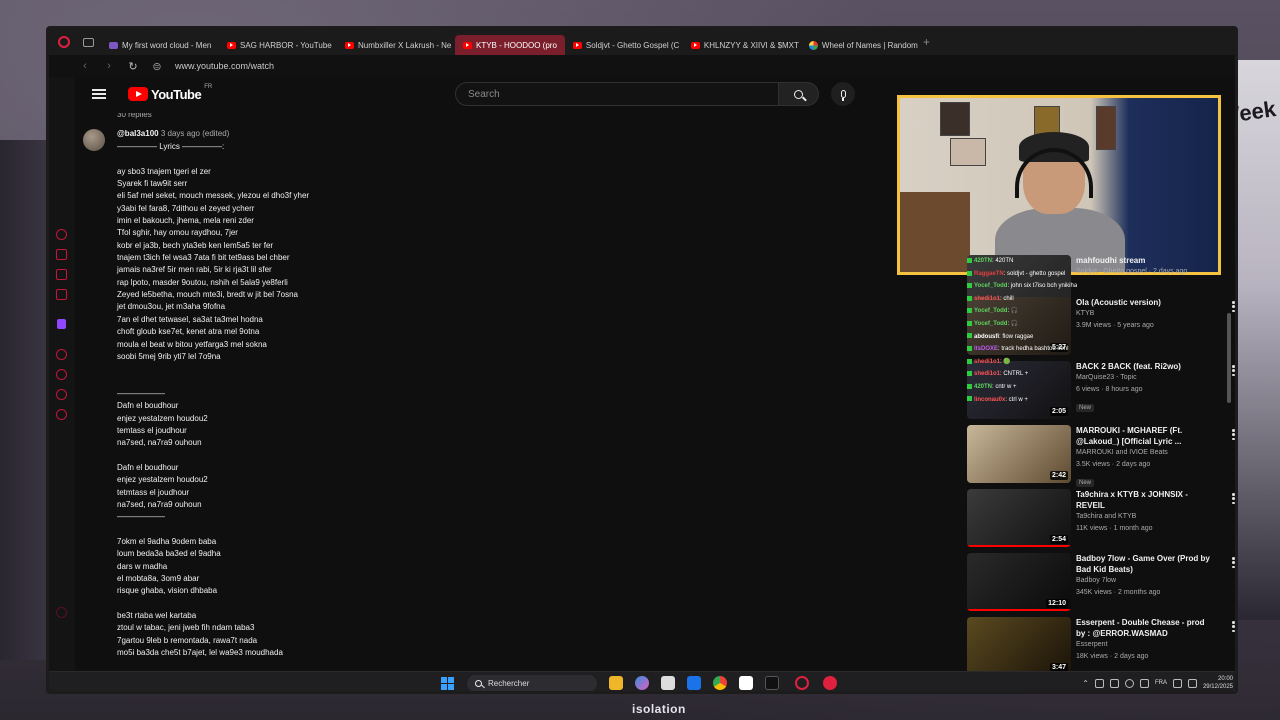 This screenshot has width=1280, height=720. Describe the element at coordinates (88, 42) in the screenshot. I see `tab-overview-icon` at that location.